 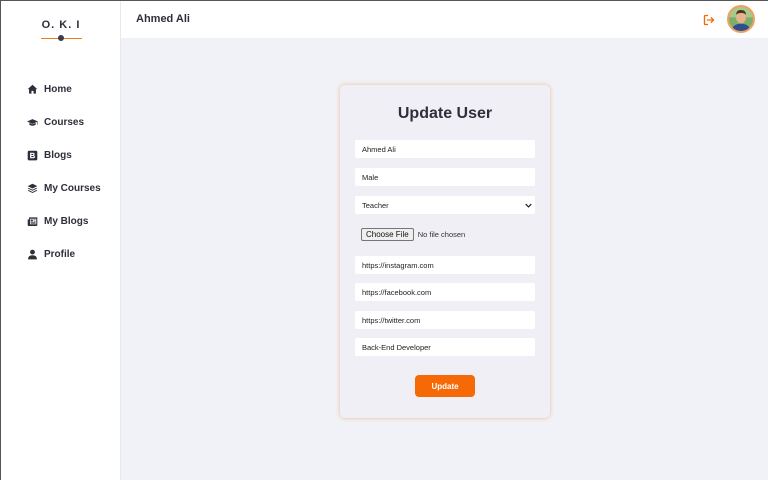 I want to click on sidebar-item-blogs: Blogs, so click(x=61, y=155).